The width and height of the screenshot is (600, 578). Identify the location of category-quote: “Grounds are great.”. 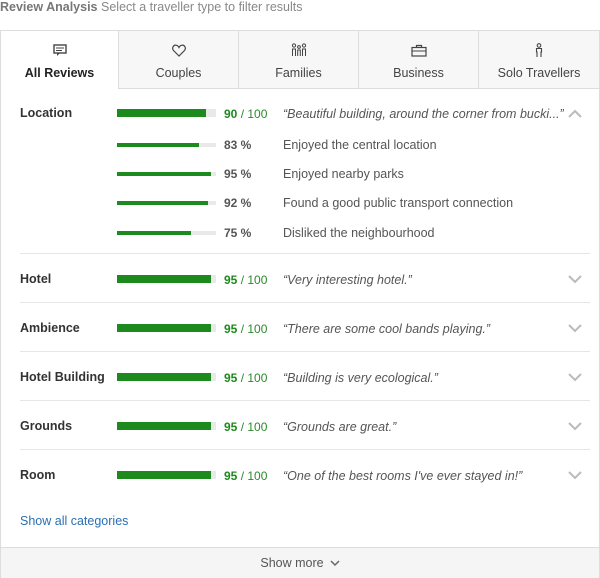
(340, 427).